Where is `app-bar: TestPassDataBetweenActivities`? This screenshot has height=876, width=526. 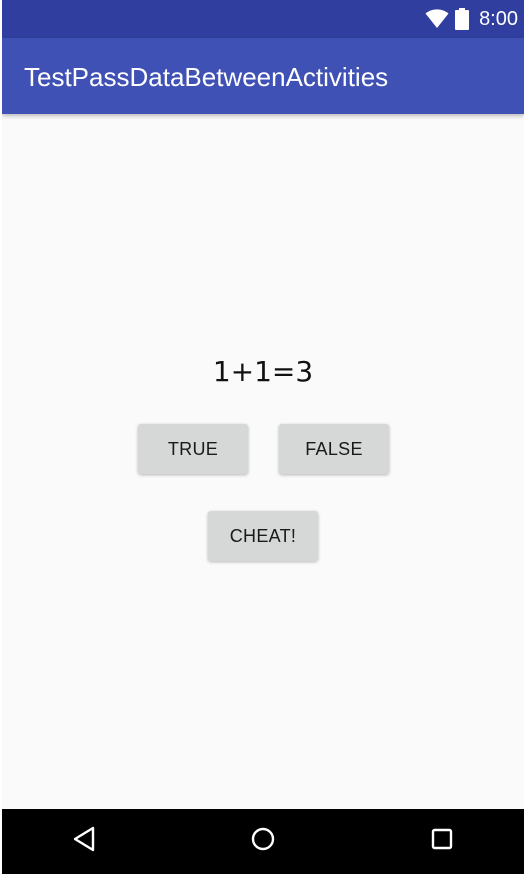 app-bar: TestPassDataBetweenActivities is located at coordinates (263, 76).